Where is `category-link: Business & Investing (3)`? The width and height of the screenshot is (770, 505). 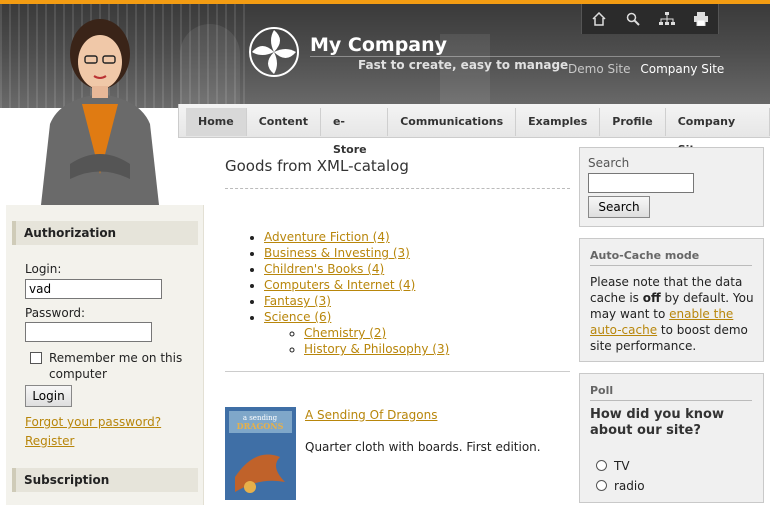
category-link: Business & Investing (3) is located at coordinates (337, 253).